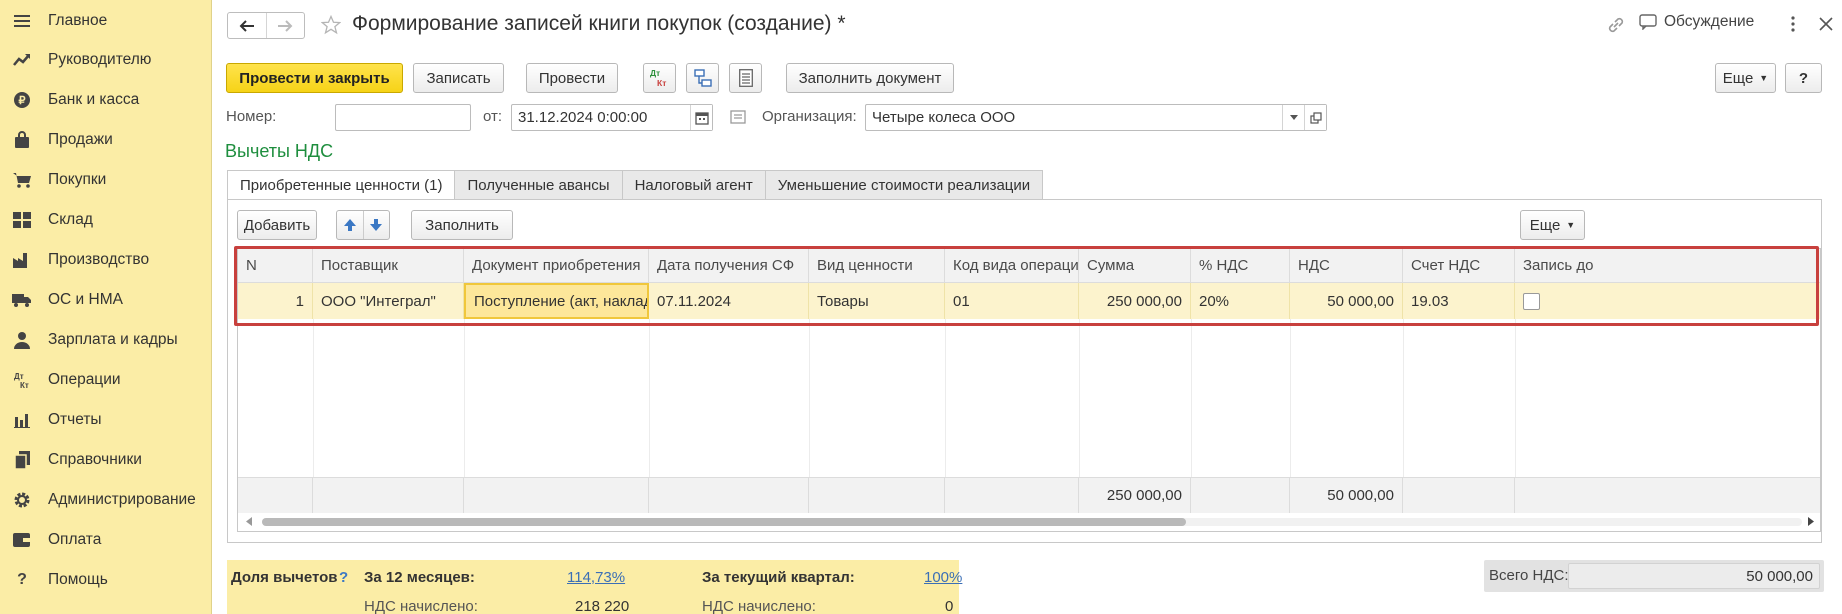 The width and height of the screenshot is (1842, 614). What do you see at coordinates (314, 78) in the screenshot?
I see `post-and-close-button: Провести и закрыть` at bounding box center [314, 78].